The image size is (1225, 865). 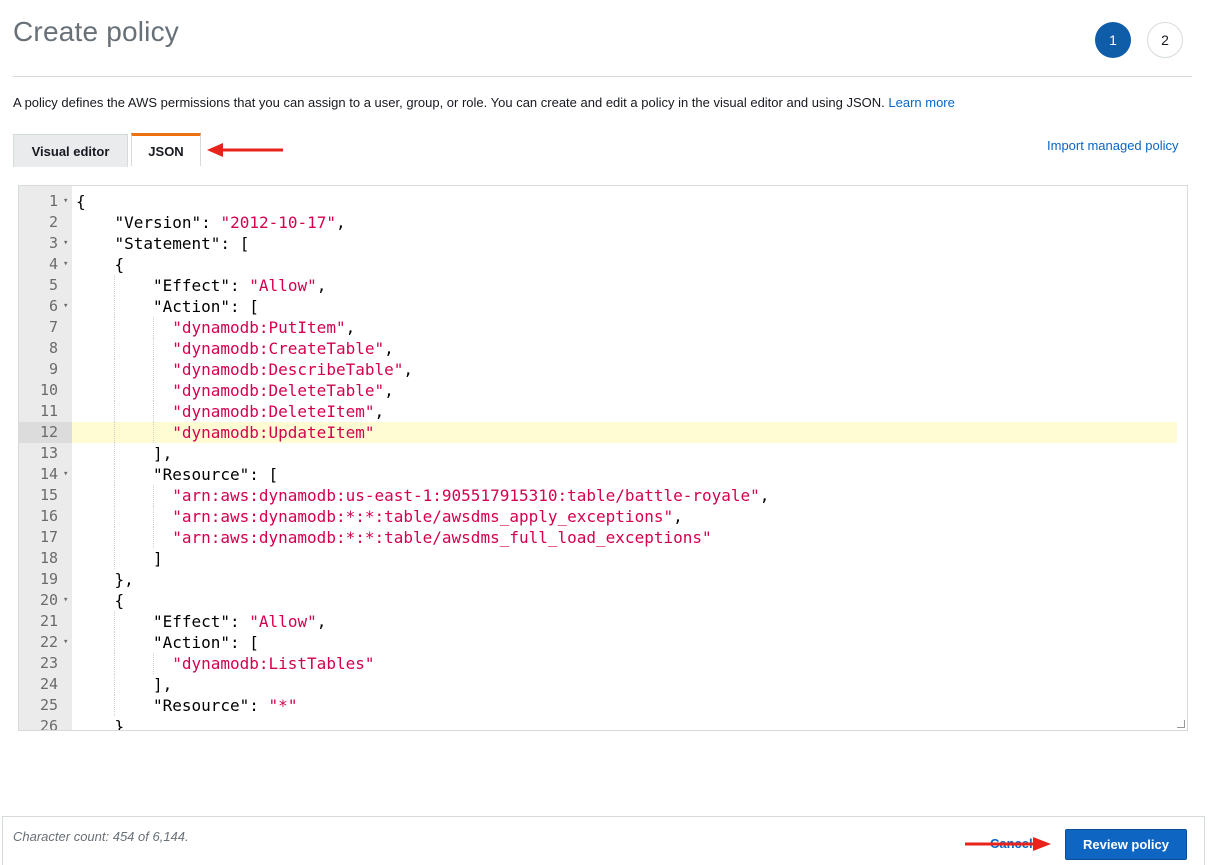 What do you see at coordinates (182, 243) in the screenshot?
I see `json-token: "Statement": [` at bounding box center [182, 243].